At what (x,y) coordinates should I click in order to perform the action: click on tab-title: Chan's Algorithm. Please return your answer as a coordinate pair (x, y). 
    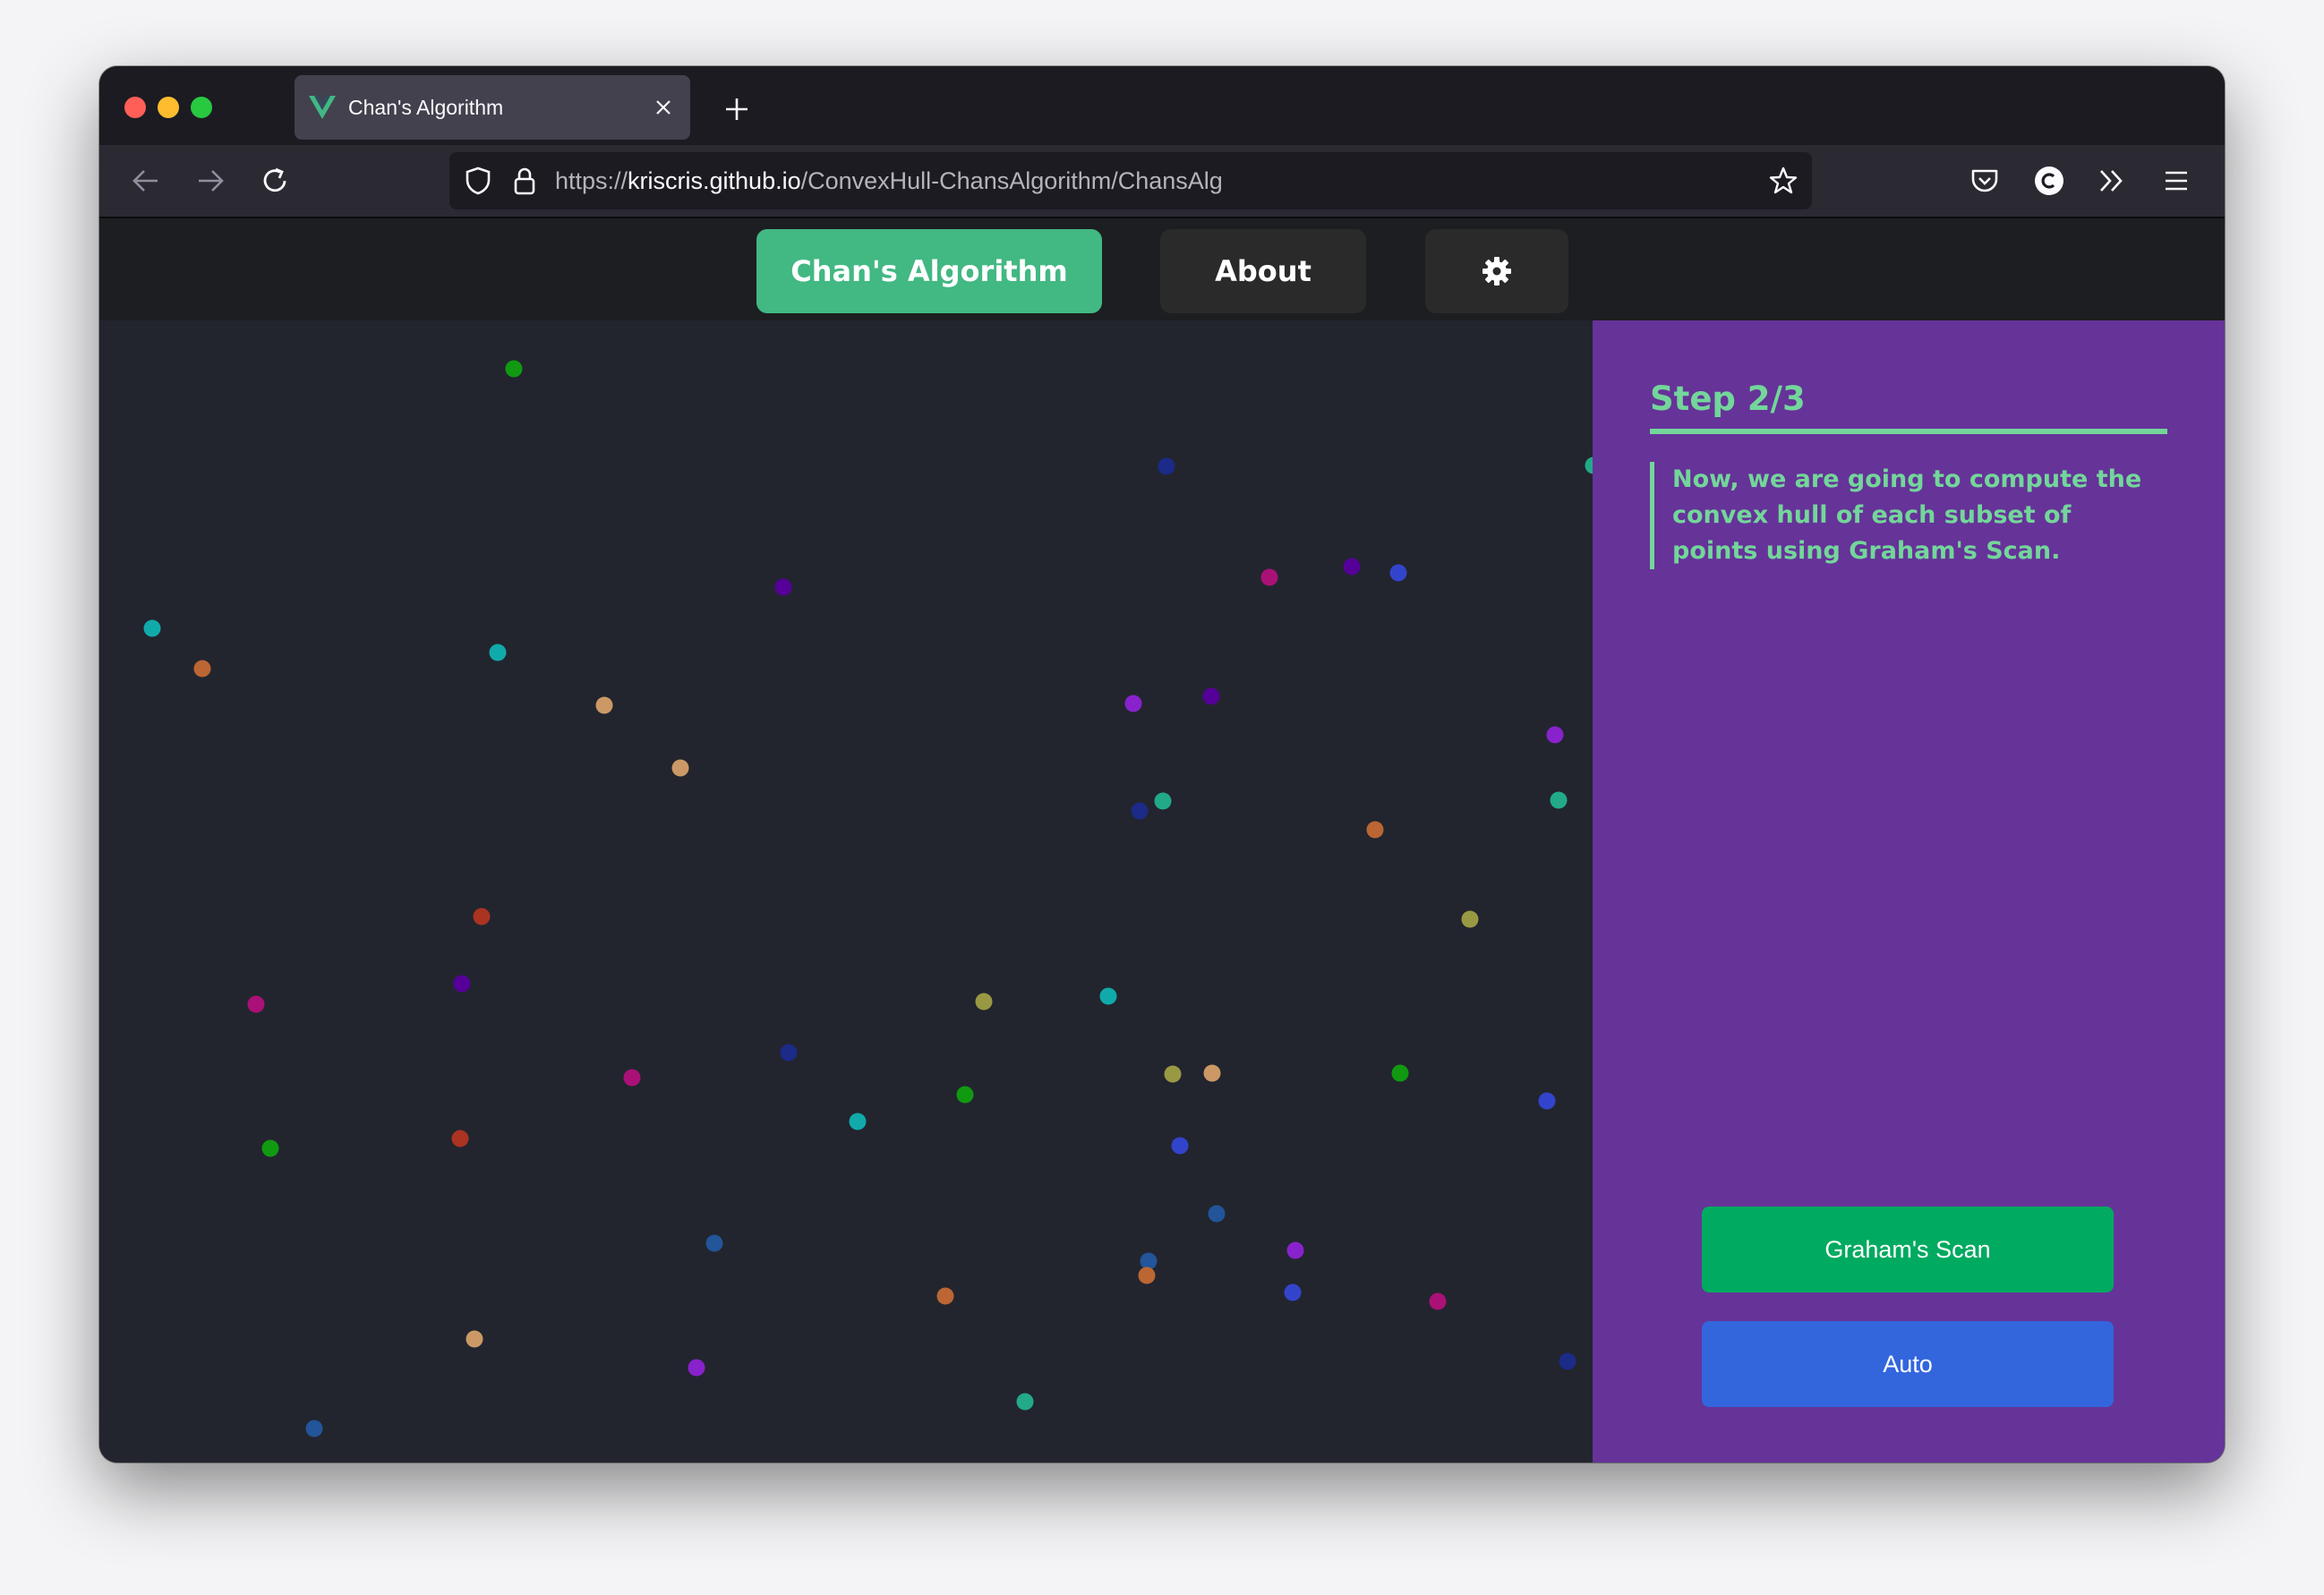
    Looking at the image, I should click on (426, 107).